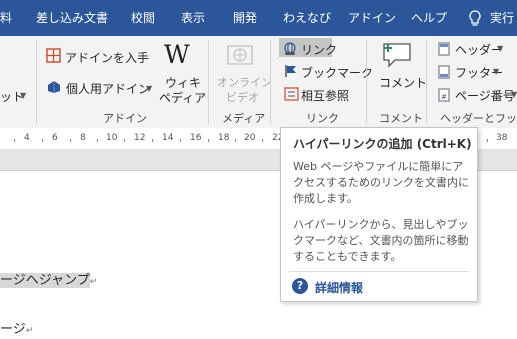 Image resolution: width=517 pixels, height=339 pixels. What do you see at coordinates (291, 95) in the screenshot?
I see `cross-reference-icon` at bounding box center [291, 95].